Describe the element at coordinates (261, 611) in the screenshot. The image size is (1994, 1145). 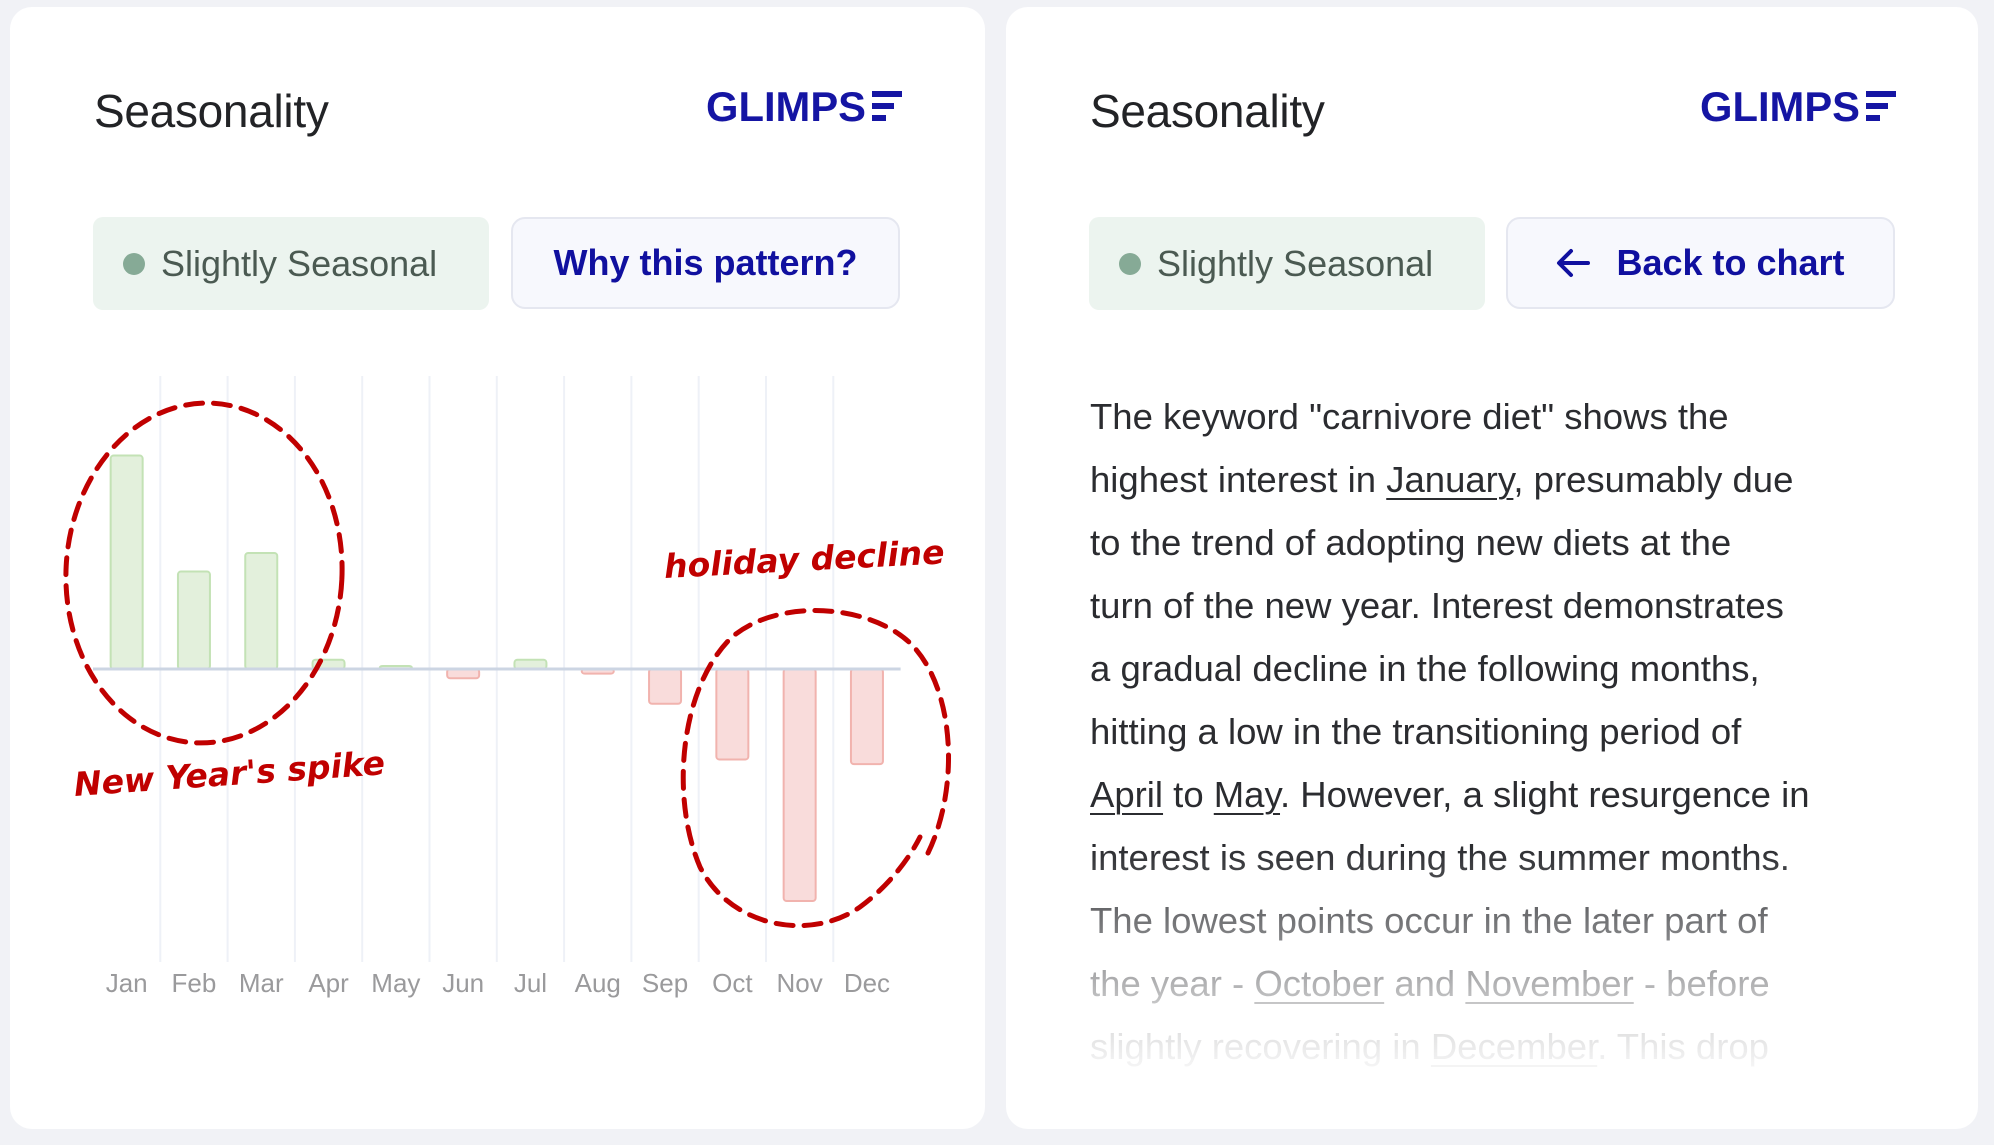
I see `bar-mar` at that location.